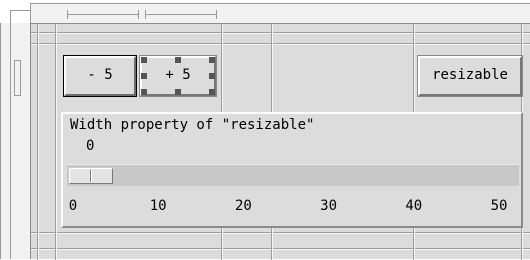 This screenshot has width=530, height=260. Describe the element at coordinates (414, 206) in the screenshot. I see `slider-tick-label: 40` at that location.